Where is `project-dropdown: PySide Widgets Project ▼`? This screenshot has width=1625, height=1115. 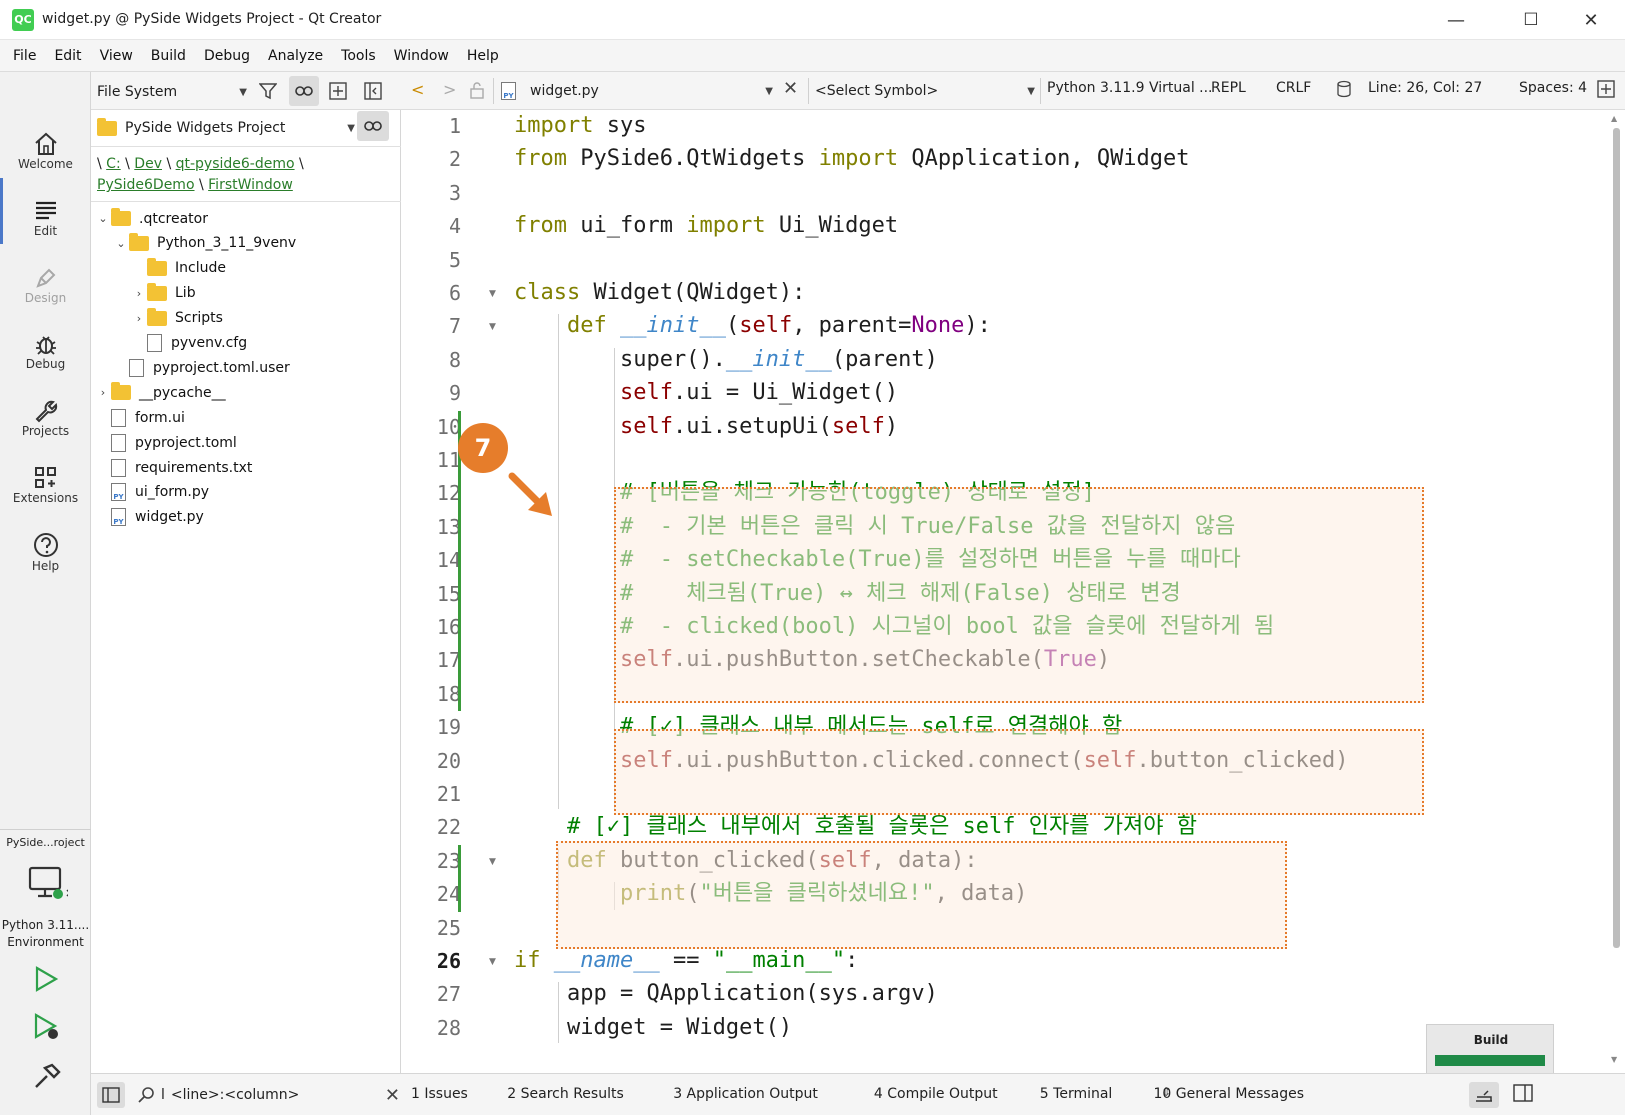 project-dropdown: PySide Widgets Project ▼ is located at coordinates (226, 128).